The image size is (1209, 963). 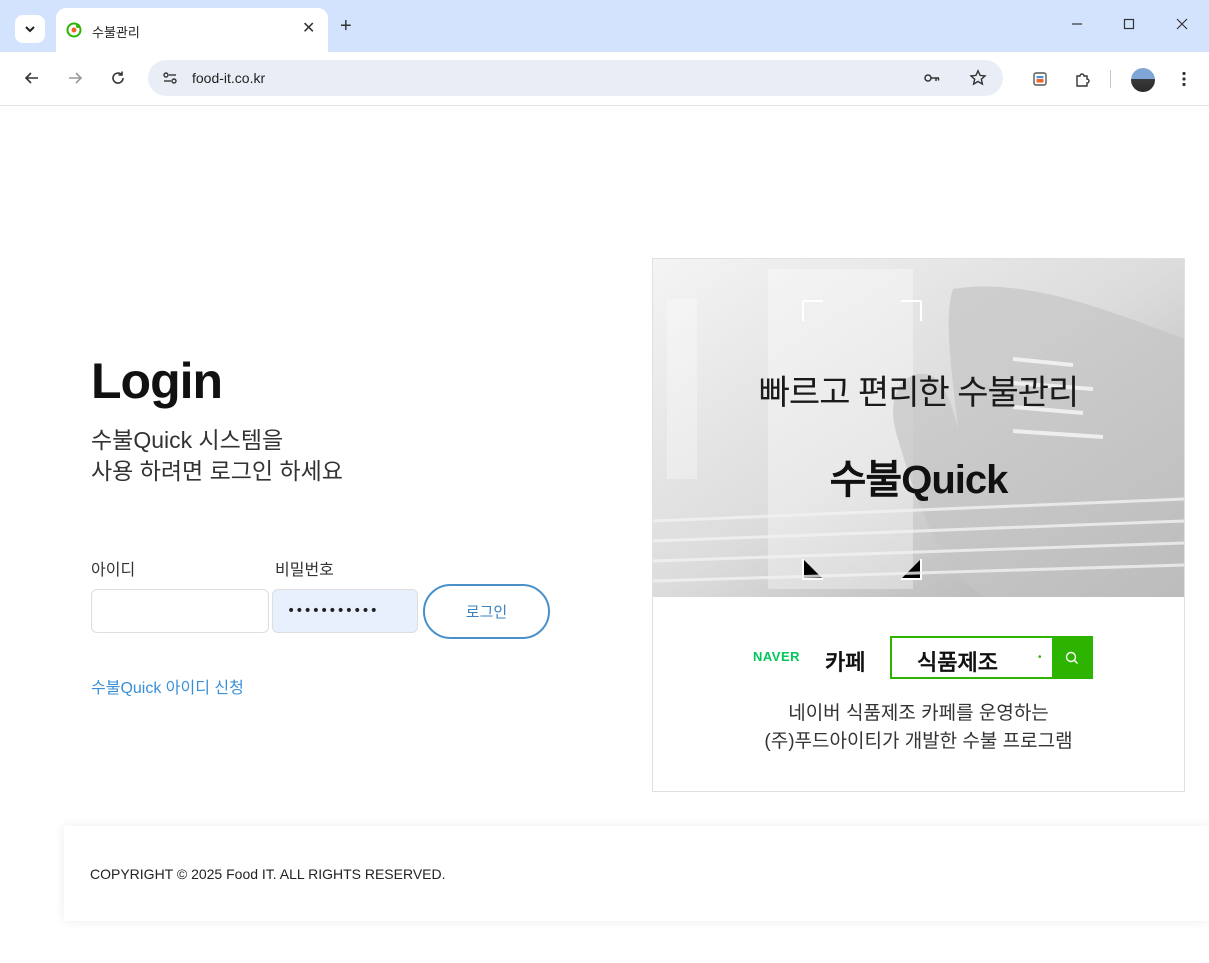 I want to click on minimize-button, so click(x=1077, y=24).